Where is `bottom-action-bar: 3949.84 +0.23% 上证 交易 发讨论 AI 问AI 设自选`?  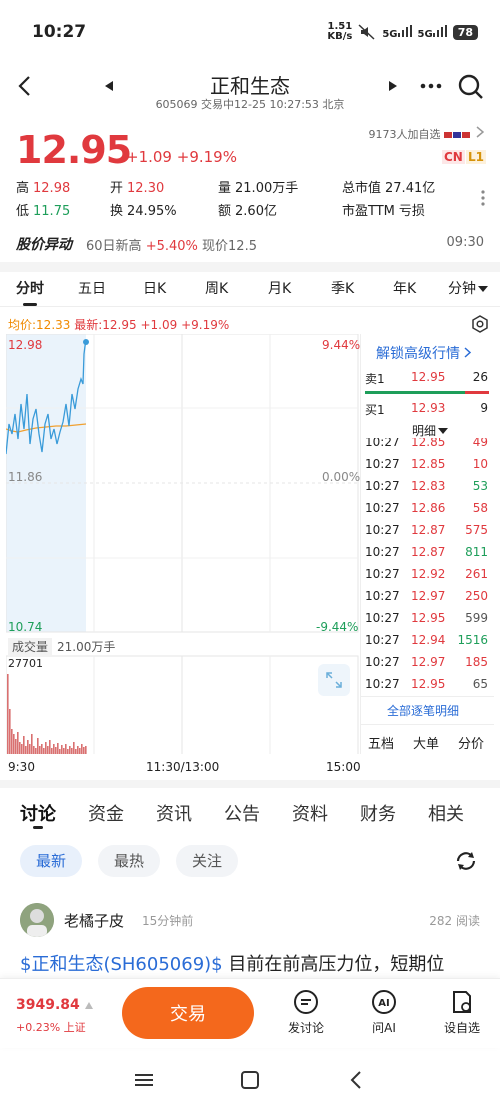
bottom-action-bar: 3949.84 +0.23% 上证 交易 发讨论 AI 问AI 设自选 is located at coordinates (250, 1013).